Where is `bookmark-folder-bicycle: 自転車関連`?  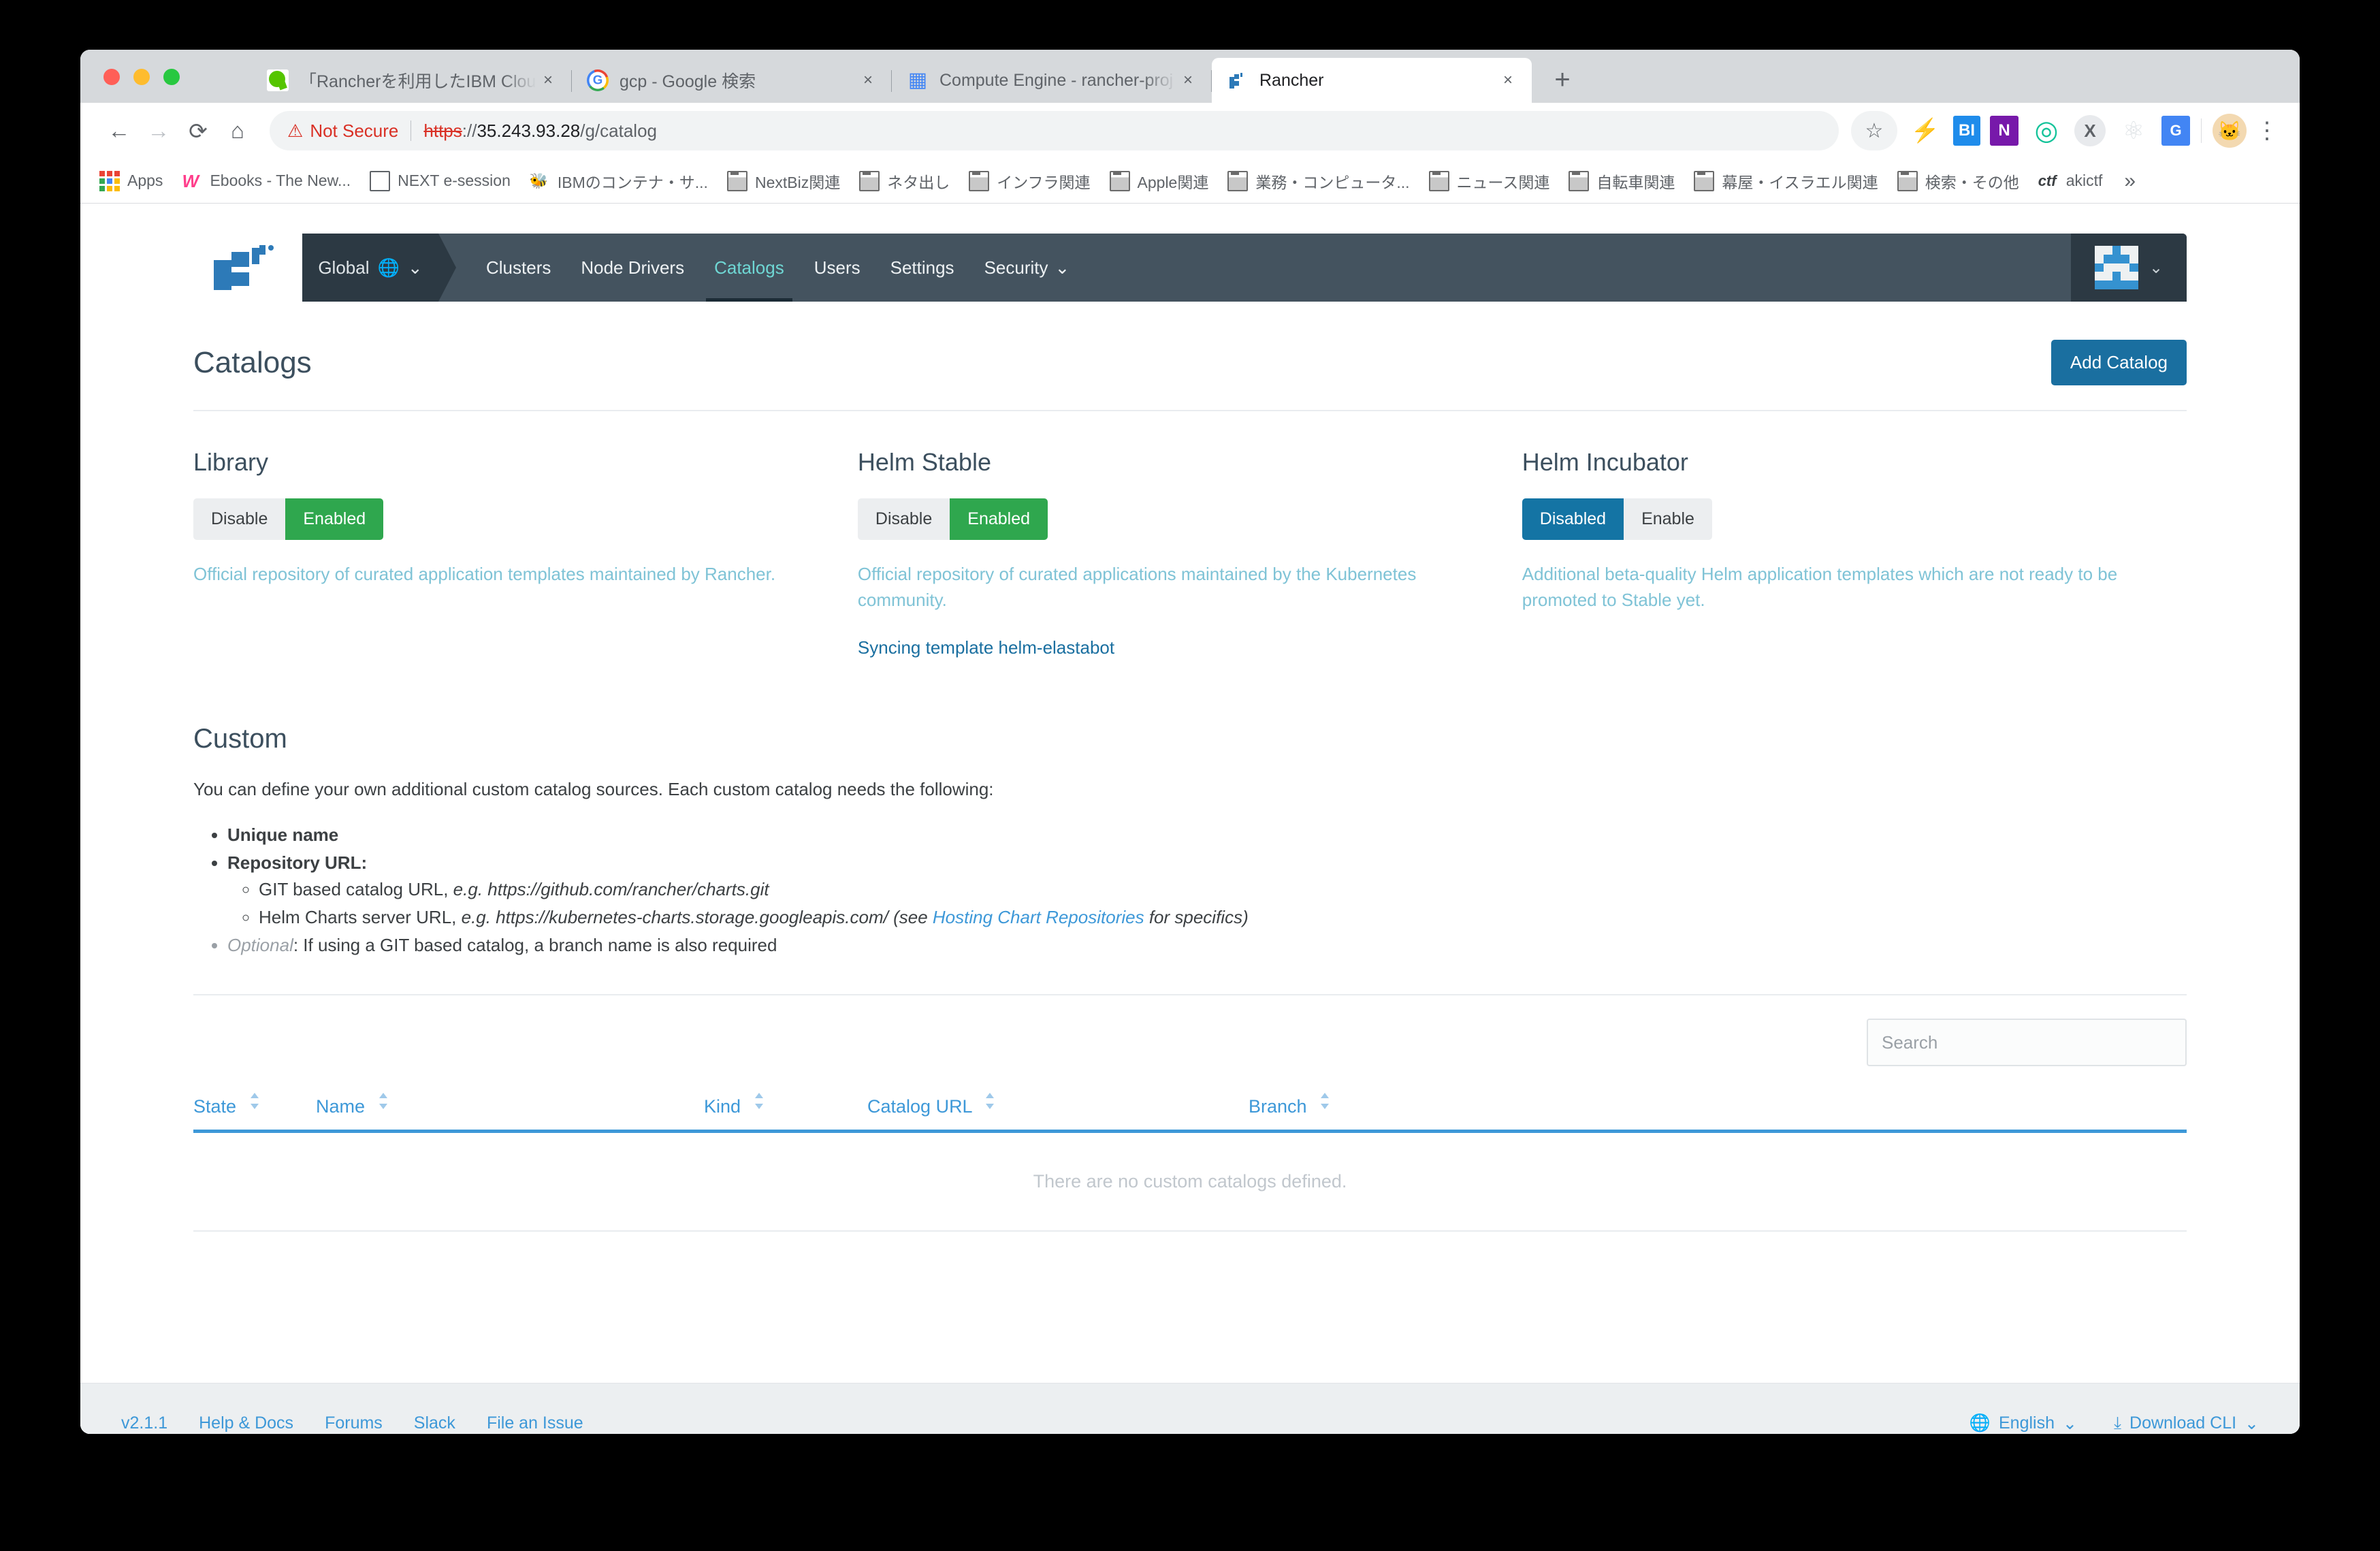
bookmark-folder-bicycle: 自転車関連 is located at coordinates (1622, 181).